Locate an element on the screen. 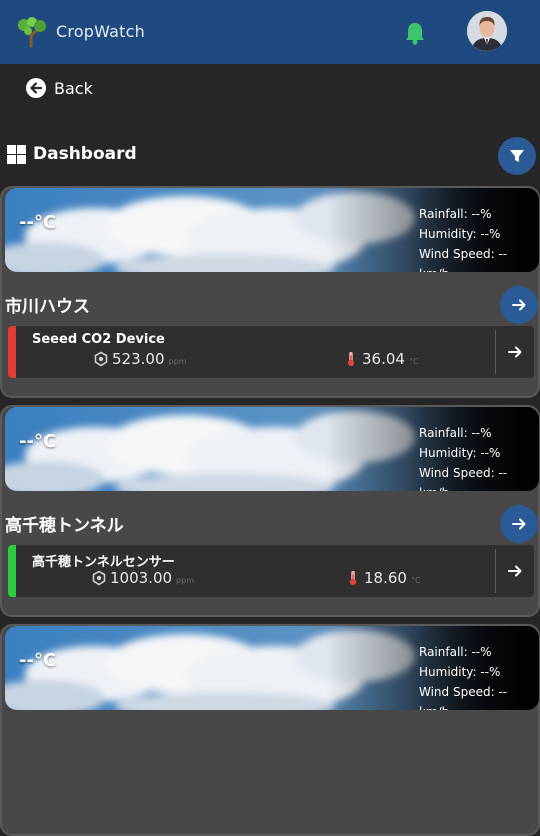 This screenshot has width=540, height=836. filter-icon is located at coordinates (517, 156).